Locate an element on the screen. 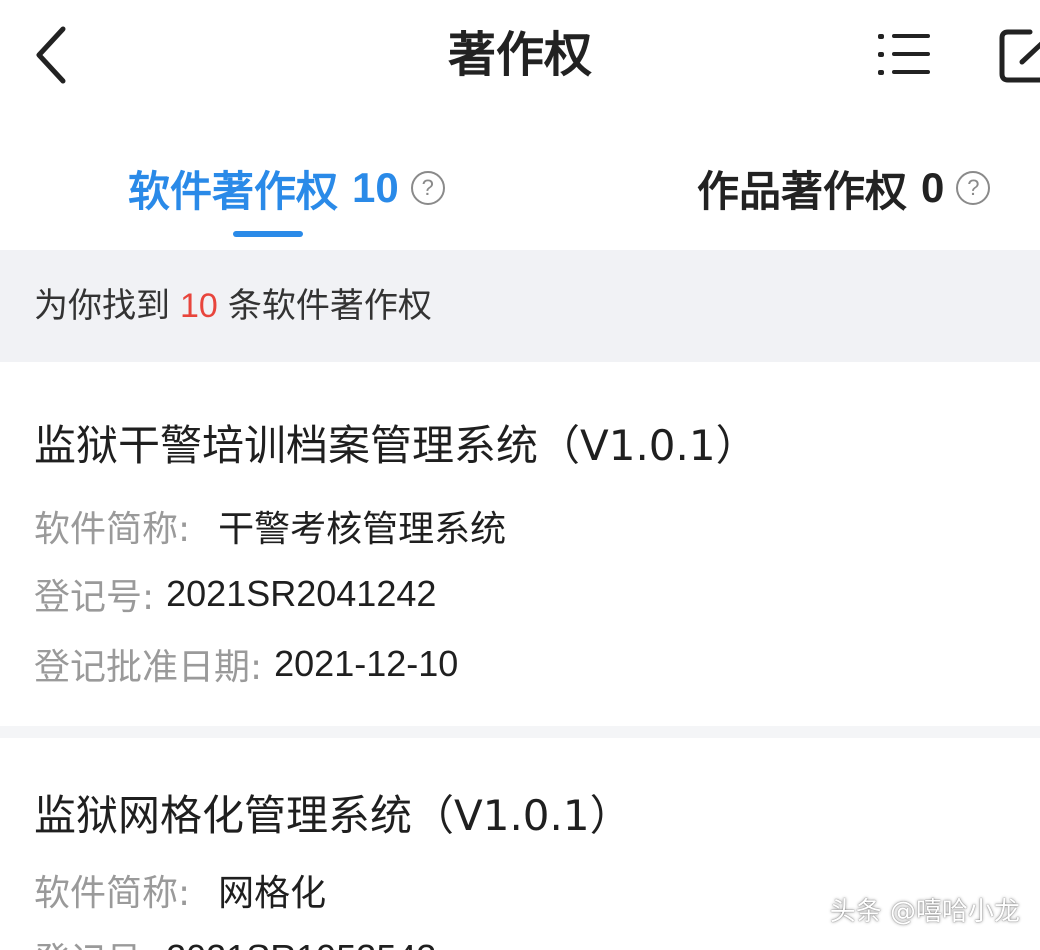  short-name-field: 软件简称: 干警考核管理系统 is located at coordinates (270, 526).